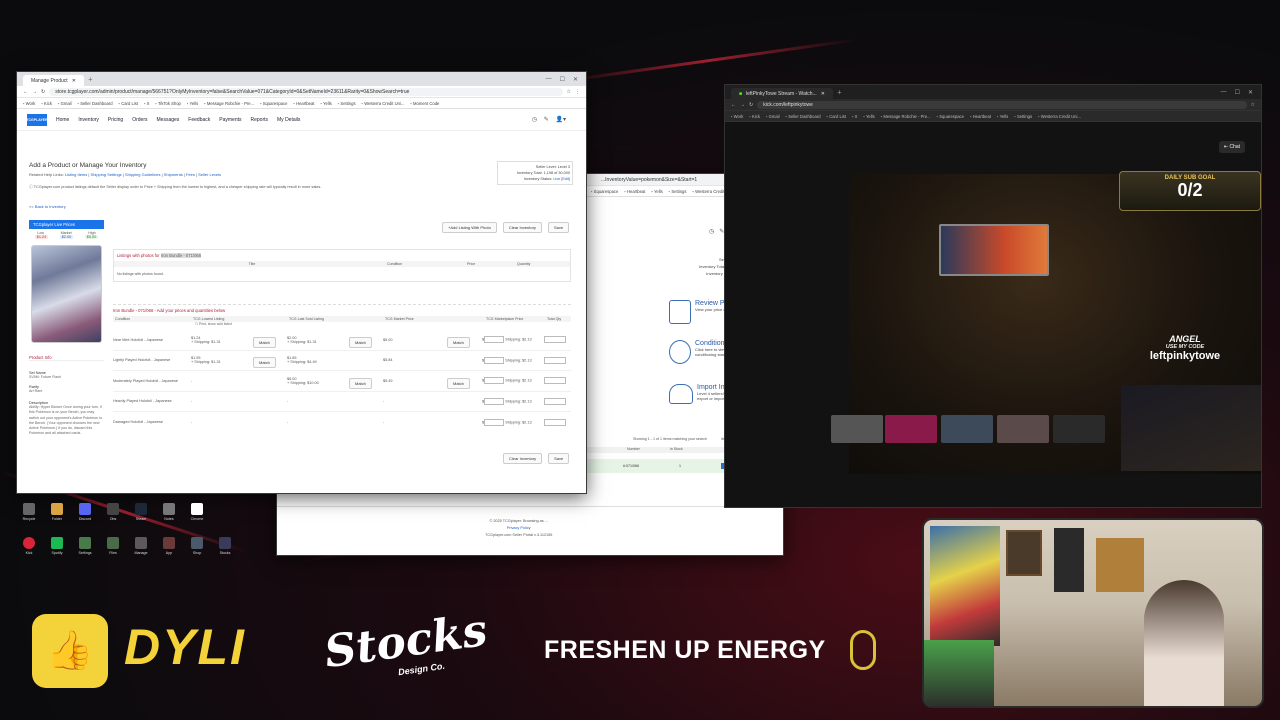  Describe the element at coordinates (577, 92) in the screenshot. I see `menu-icon: ⋮` at that location.